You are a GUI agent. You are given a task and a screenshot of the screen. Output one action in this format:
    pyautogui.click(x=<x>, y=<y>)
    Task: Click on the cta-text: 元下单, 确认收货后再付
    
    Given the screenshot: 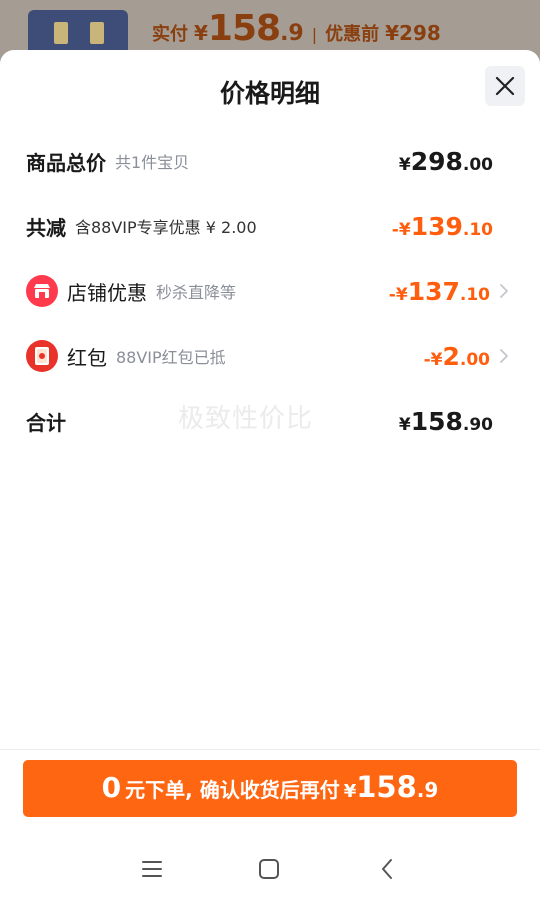 What is the action you would take?
    pyautogui.click(x=232, y=790)
    